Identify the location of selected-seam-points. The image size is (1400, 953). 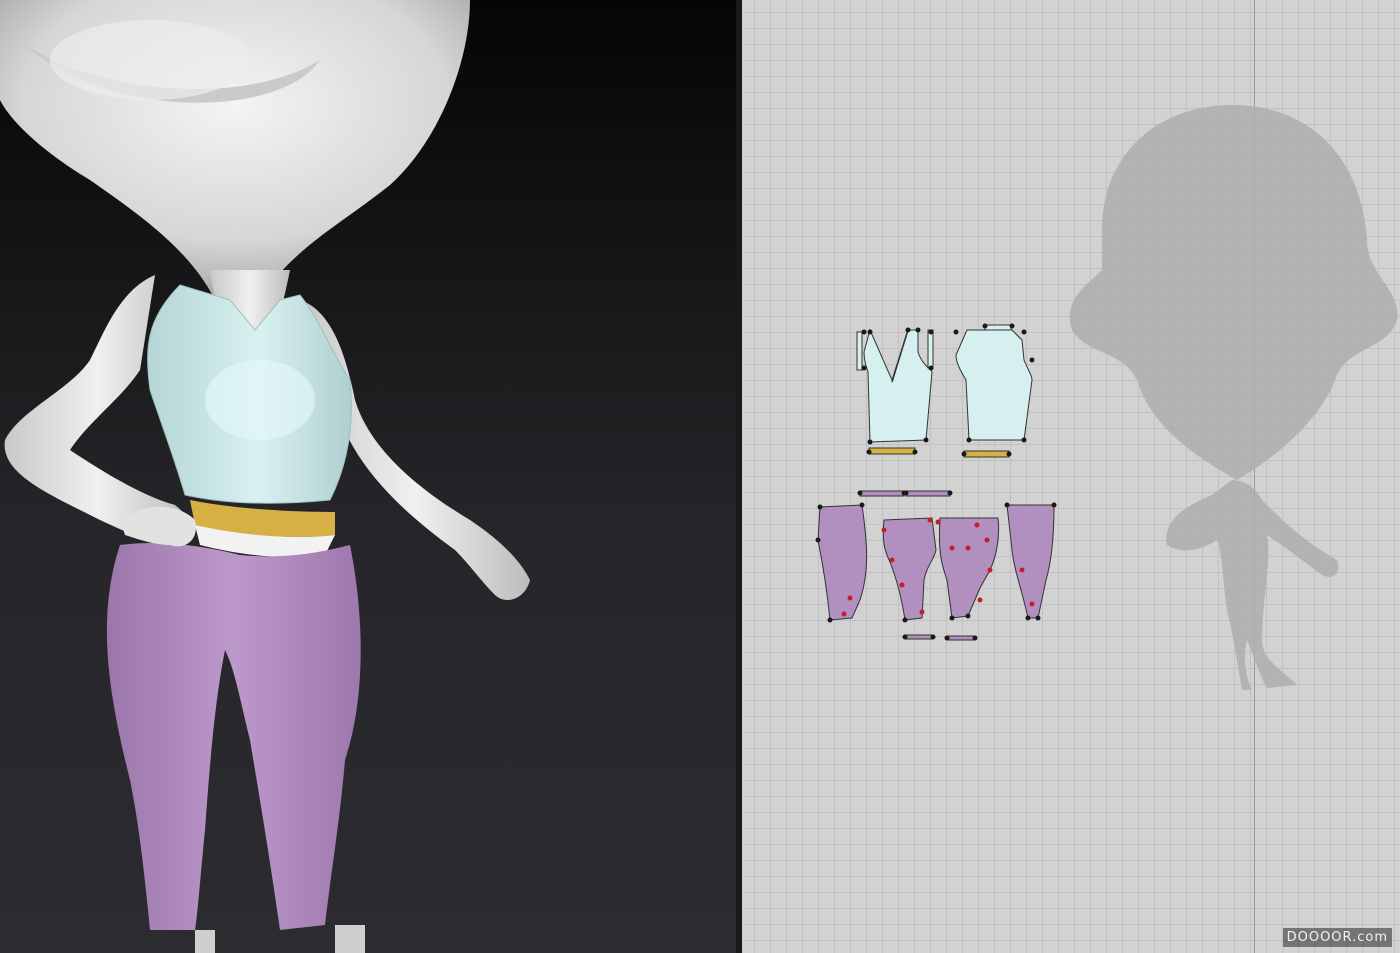
(938, 567).